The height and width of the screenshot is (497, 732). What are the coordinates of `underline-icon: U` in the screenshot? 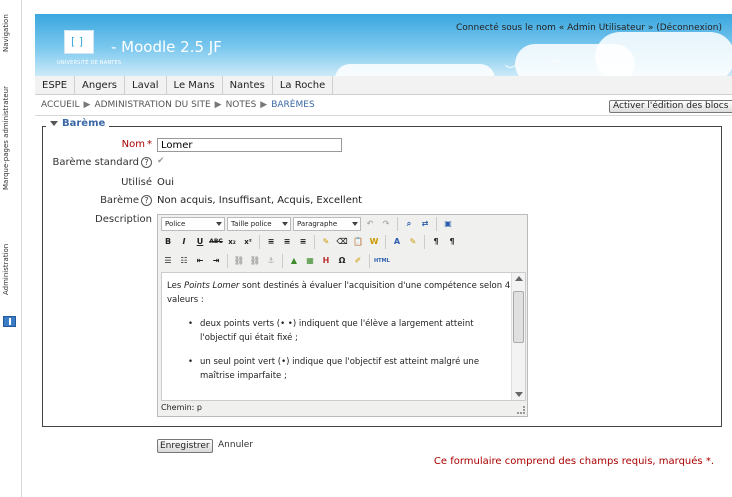 It's located at (200, 242).